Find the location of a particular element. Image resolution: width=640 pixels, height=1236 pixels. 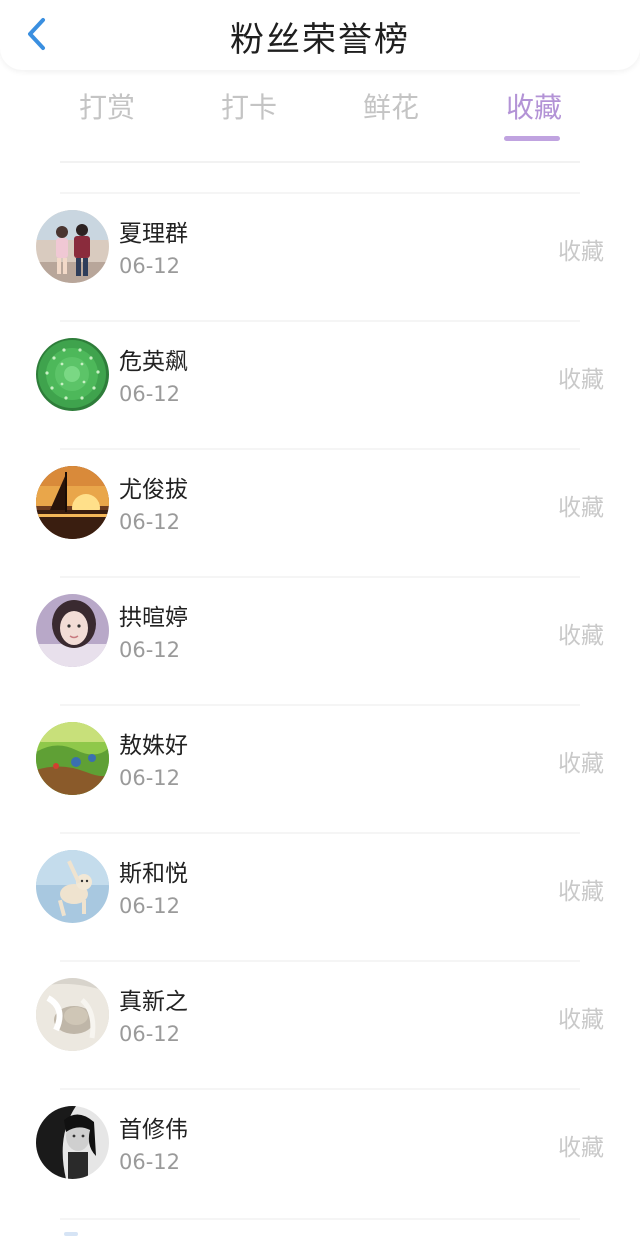

top-bar: 粉丝荣誉榜 is located at coordinates (320, 35).